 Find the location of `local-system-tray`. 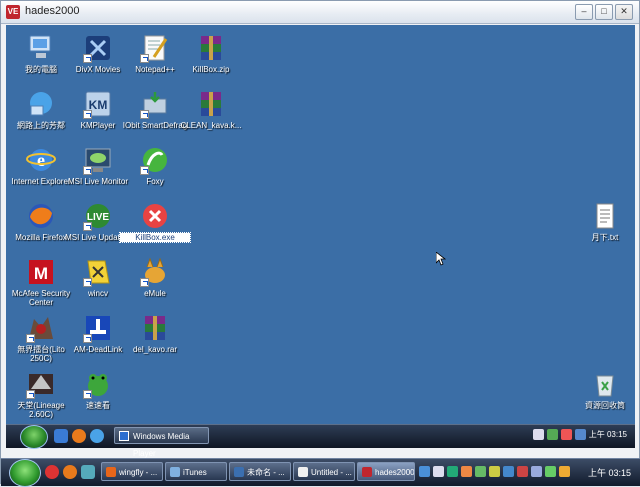

local-system-tray is located at coordinates (494, 471).